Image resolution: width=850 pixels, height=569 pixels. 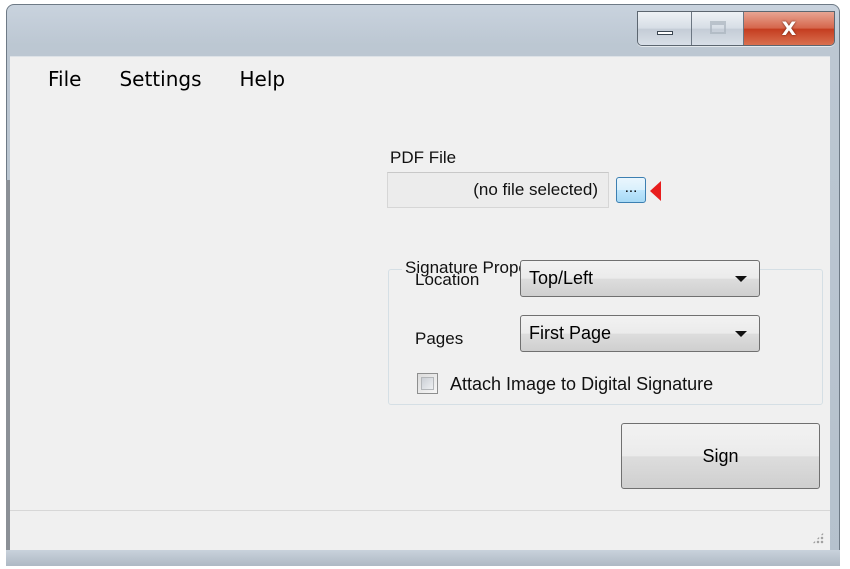 I want to click on minimize-button, so click(x=665, y=28).